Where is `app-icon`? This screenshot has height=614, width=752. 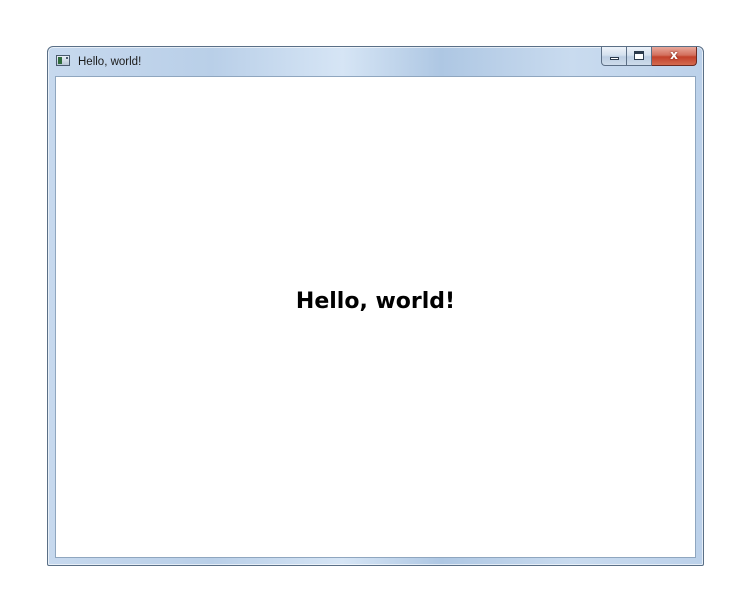 app-icon is located at coordinates (63, 60).